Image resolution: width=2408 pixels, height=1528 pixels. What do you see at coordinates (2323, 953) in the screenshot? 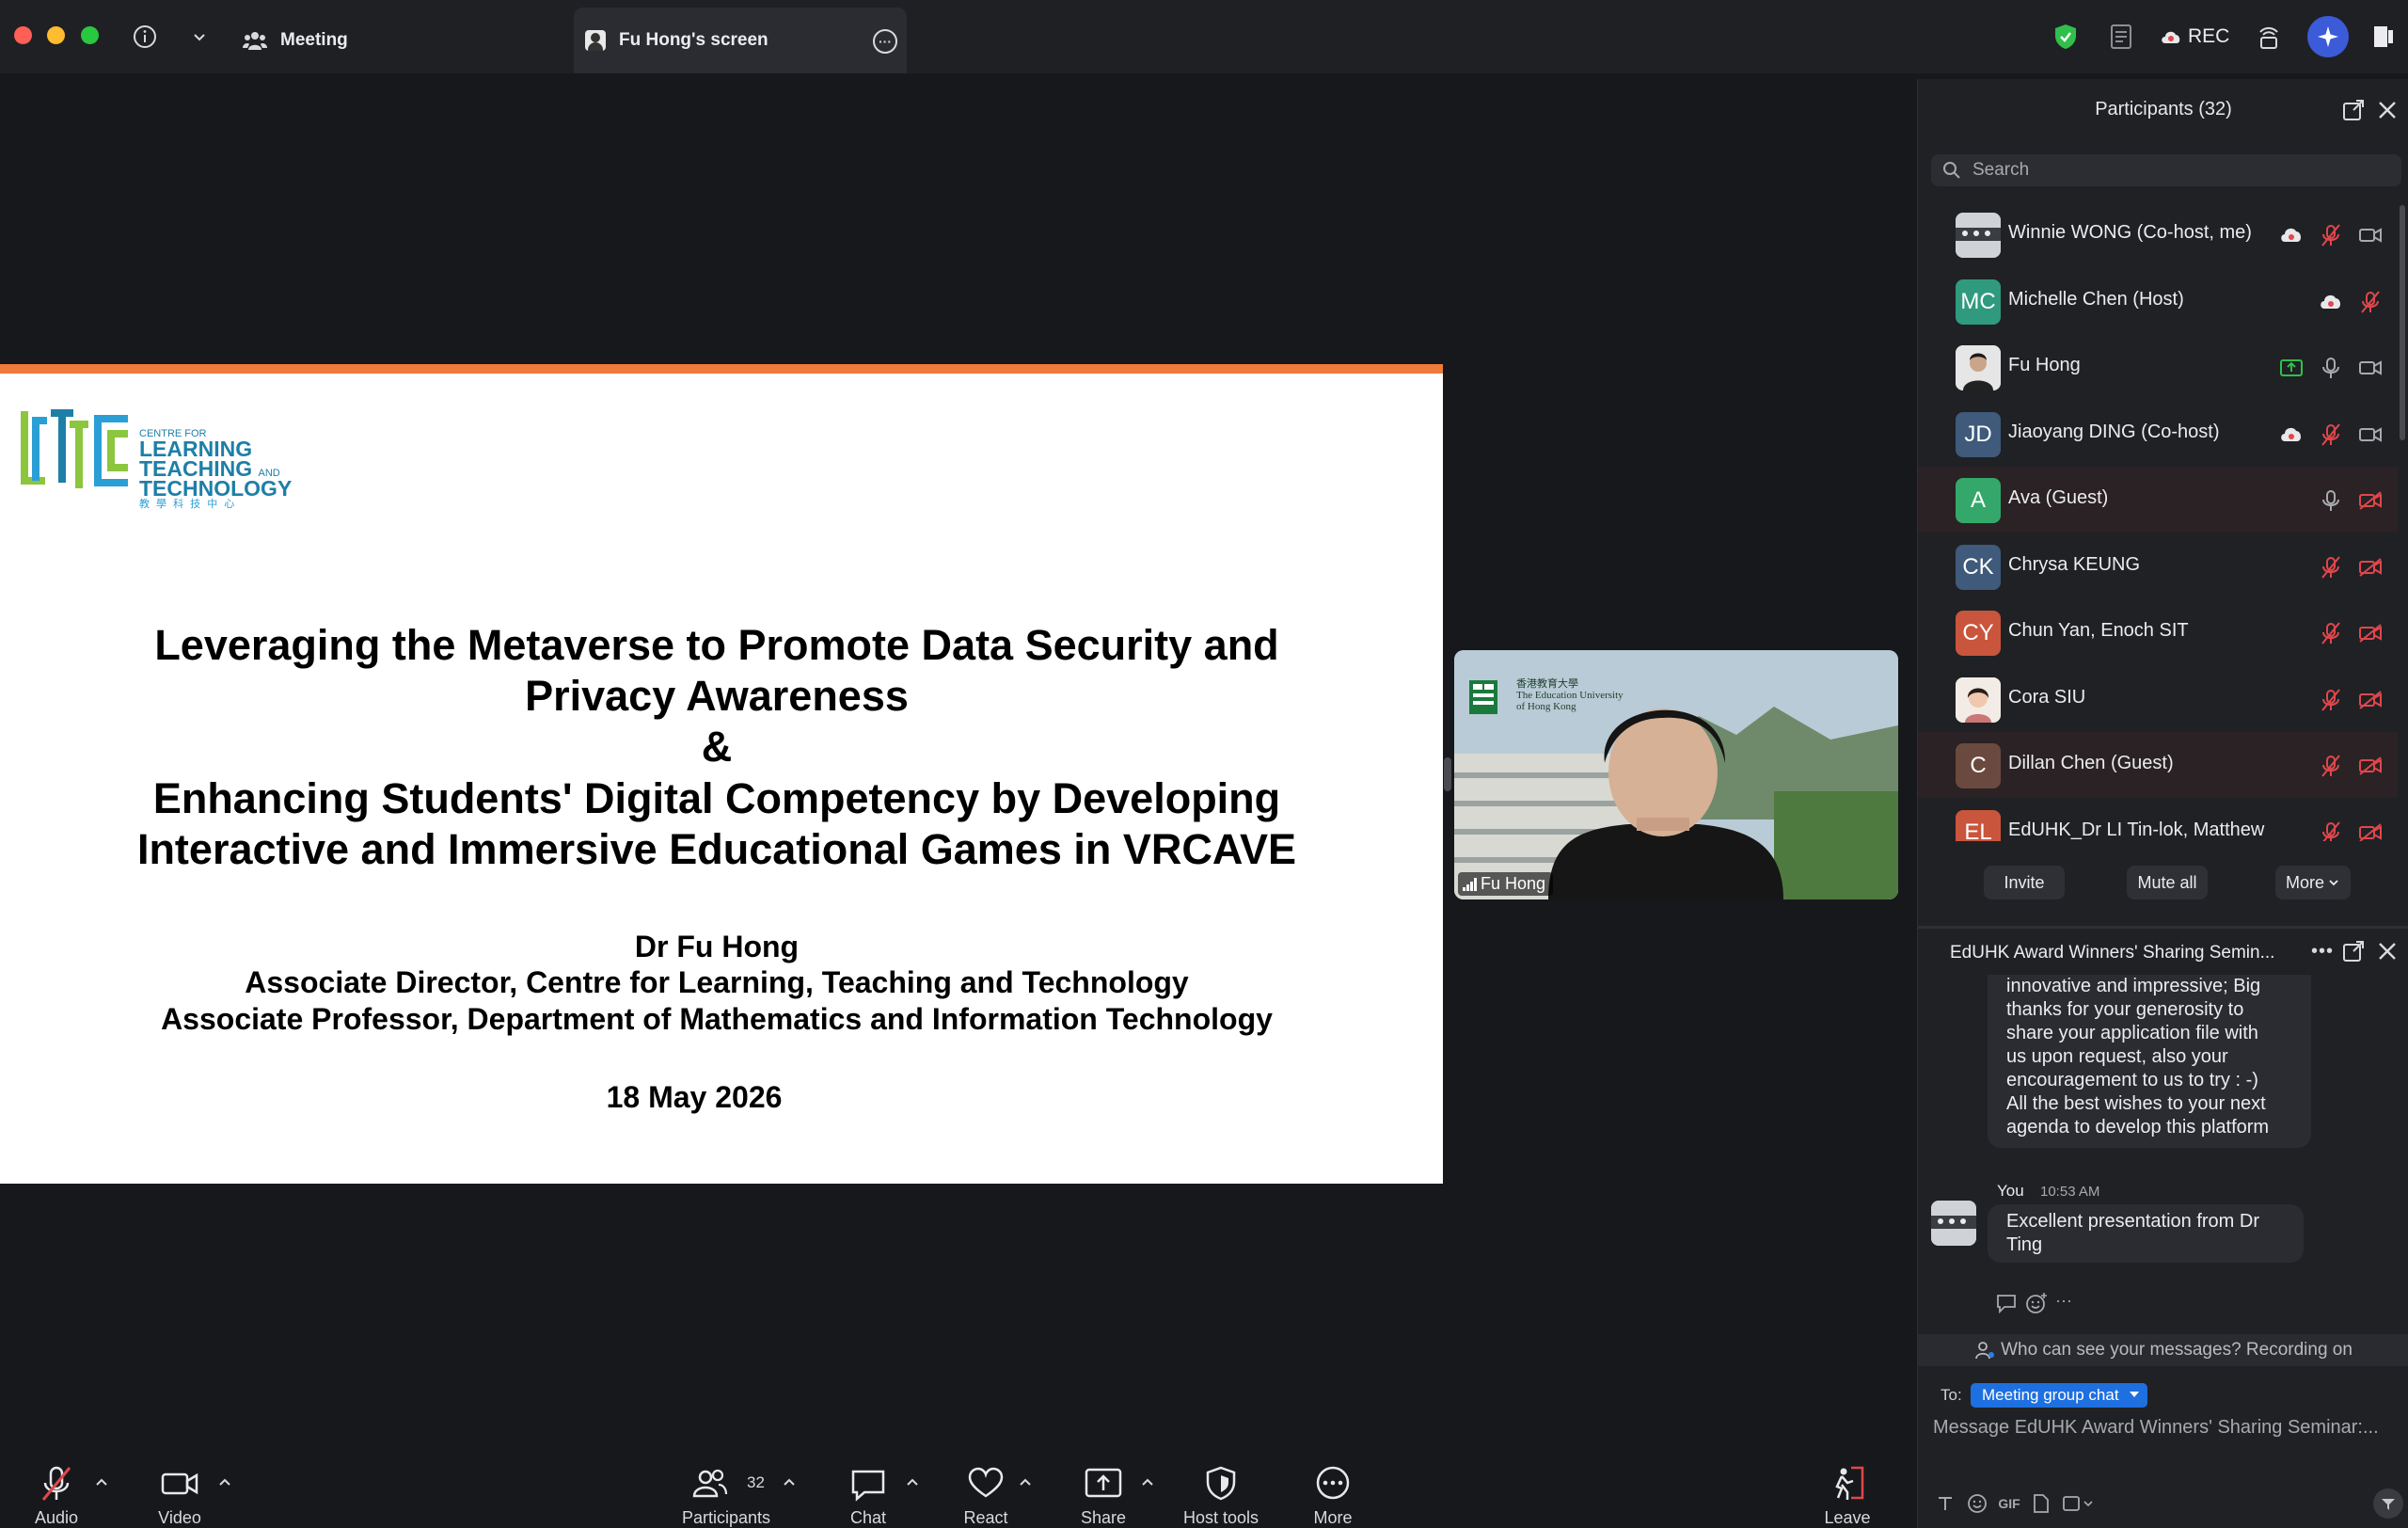
I see `chat-options-icon: •••` at bounding box center [2323, 953].